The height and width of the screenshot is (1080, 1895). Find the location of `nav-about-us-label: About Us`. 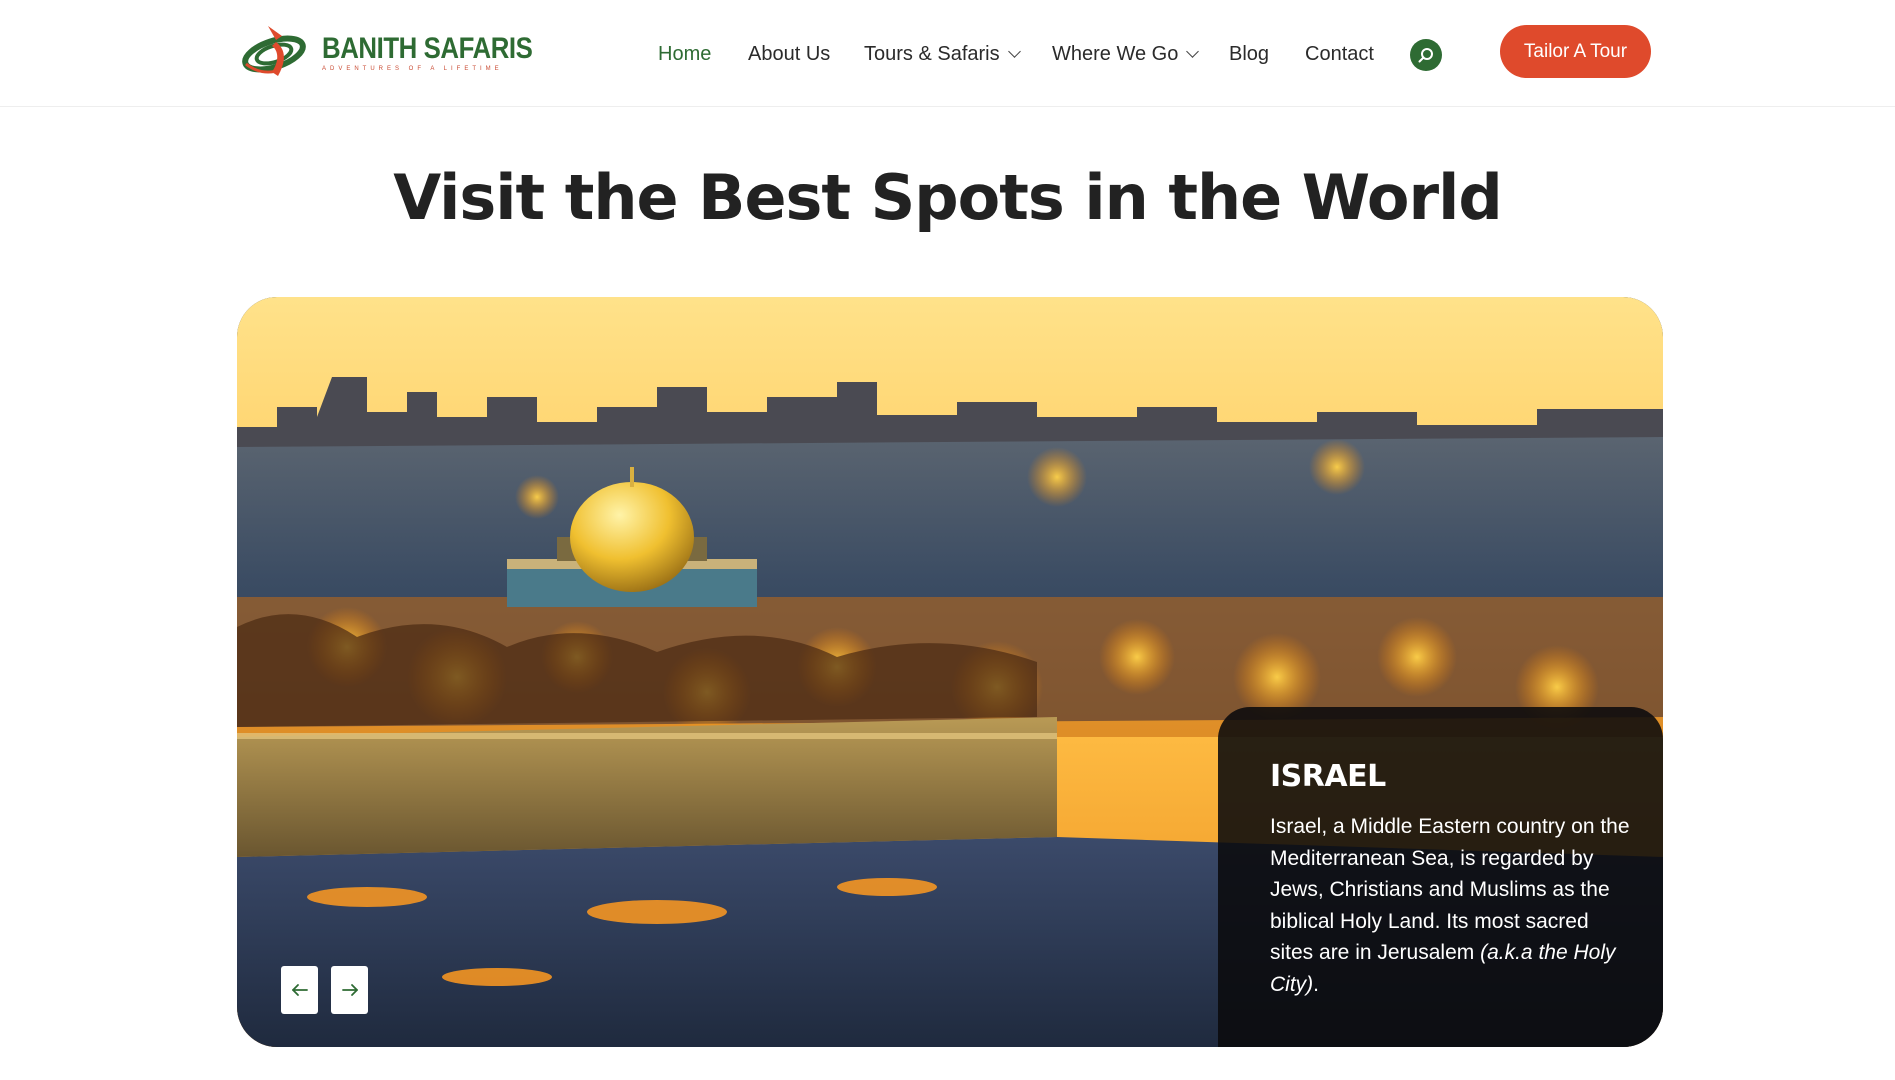

nav-about-us-label: About Us is located at coordinates (789, 54).